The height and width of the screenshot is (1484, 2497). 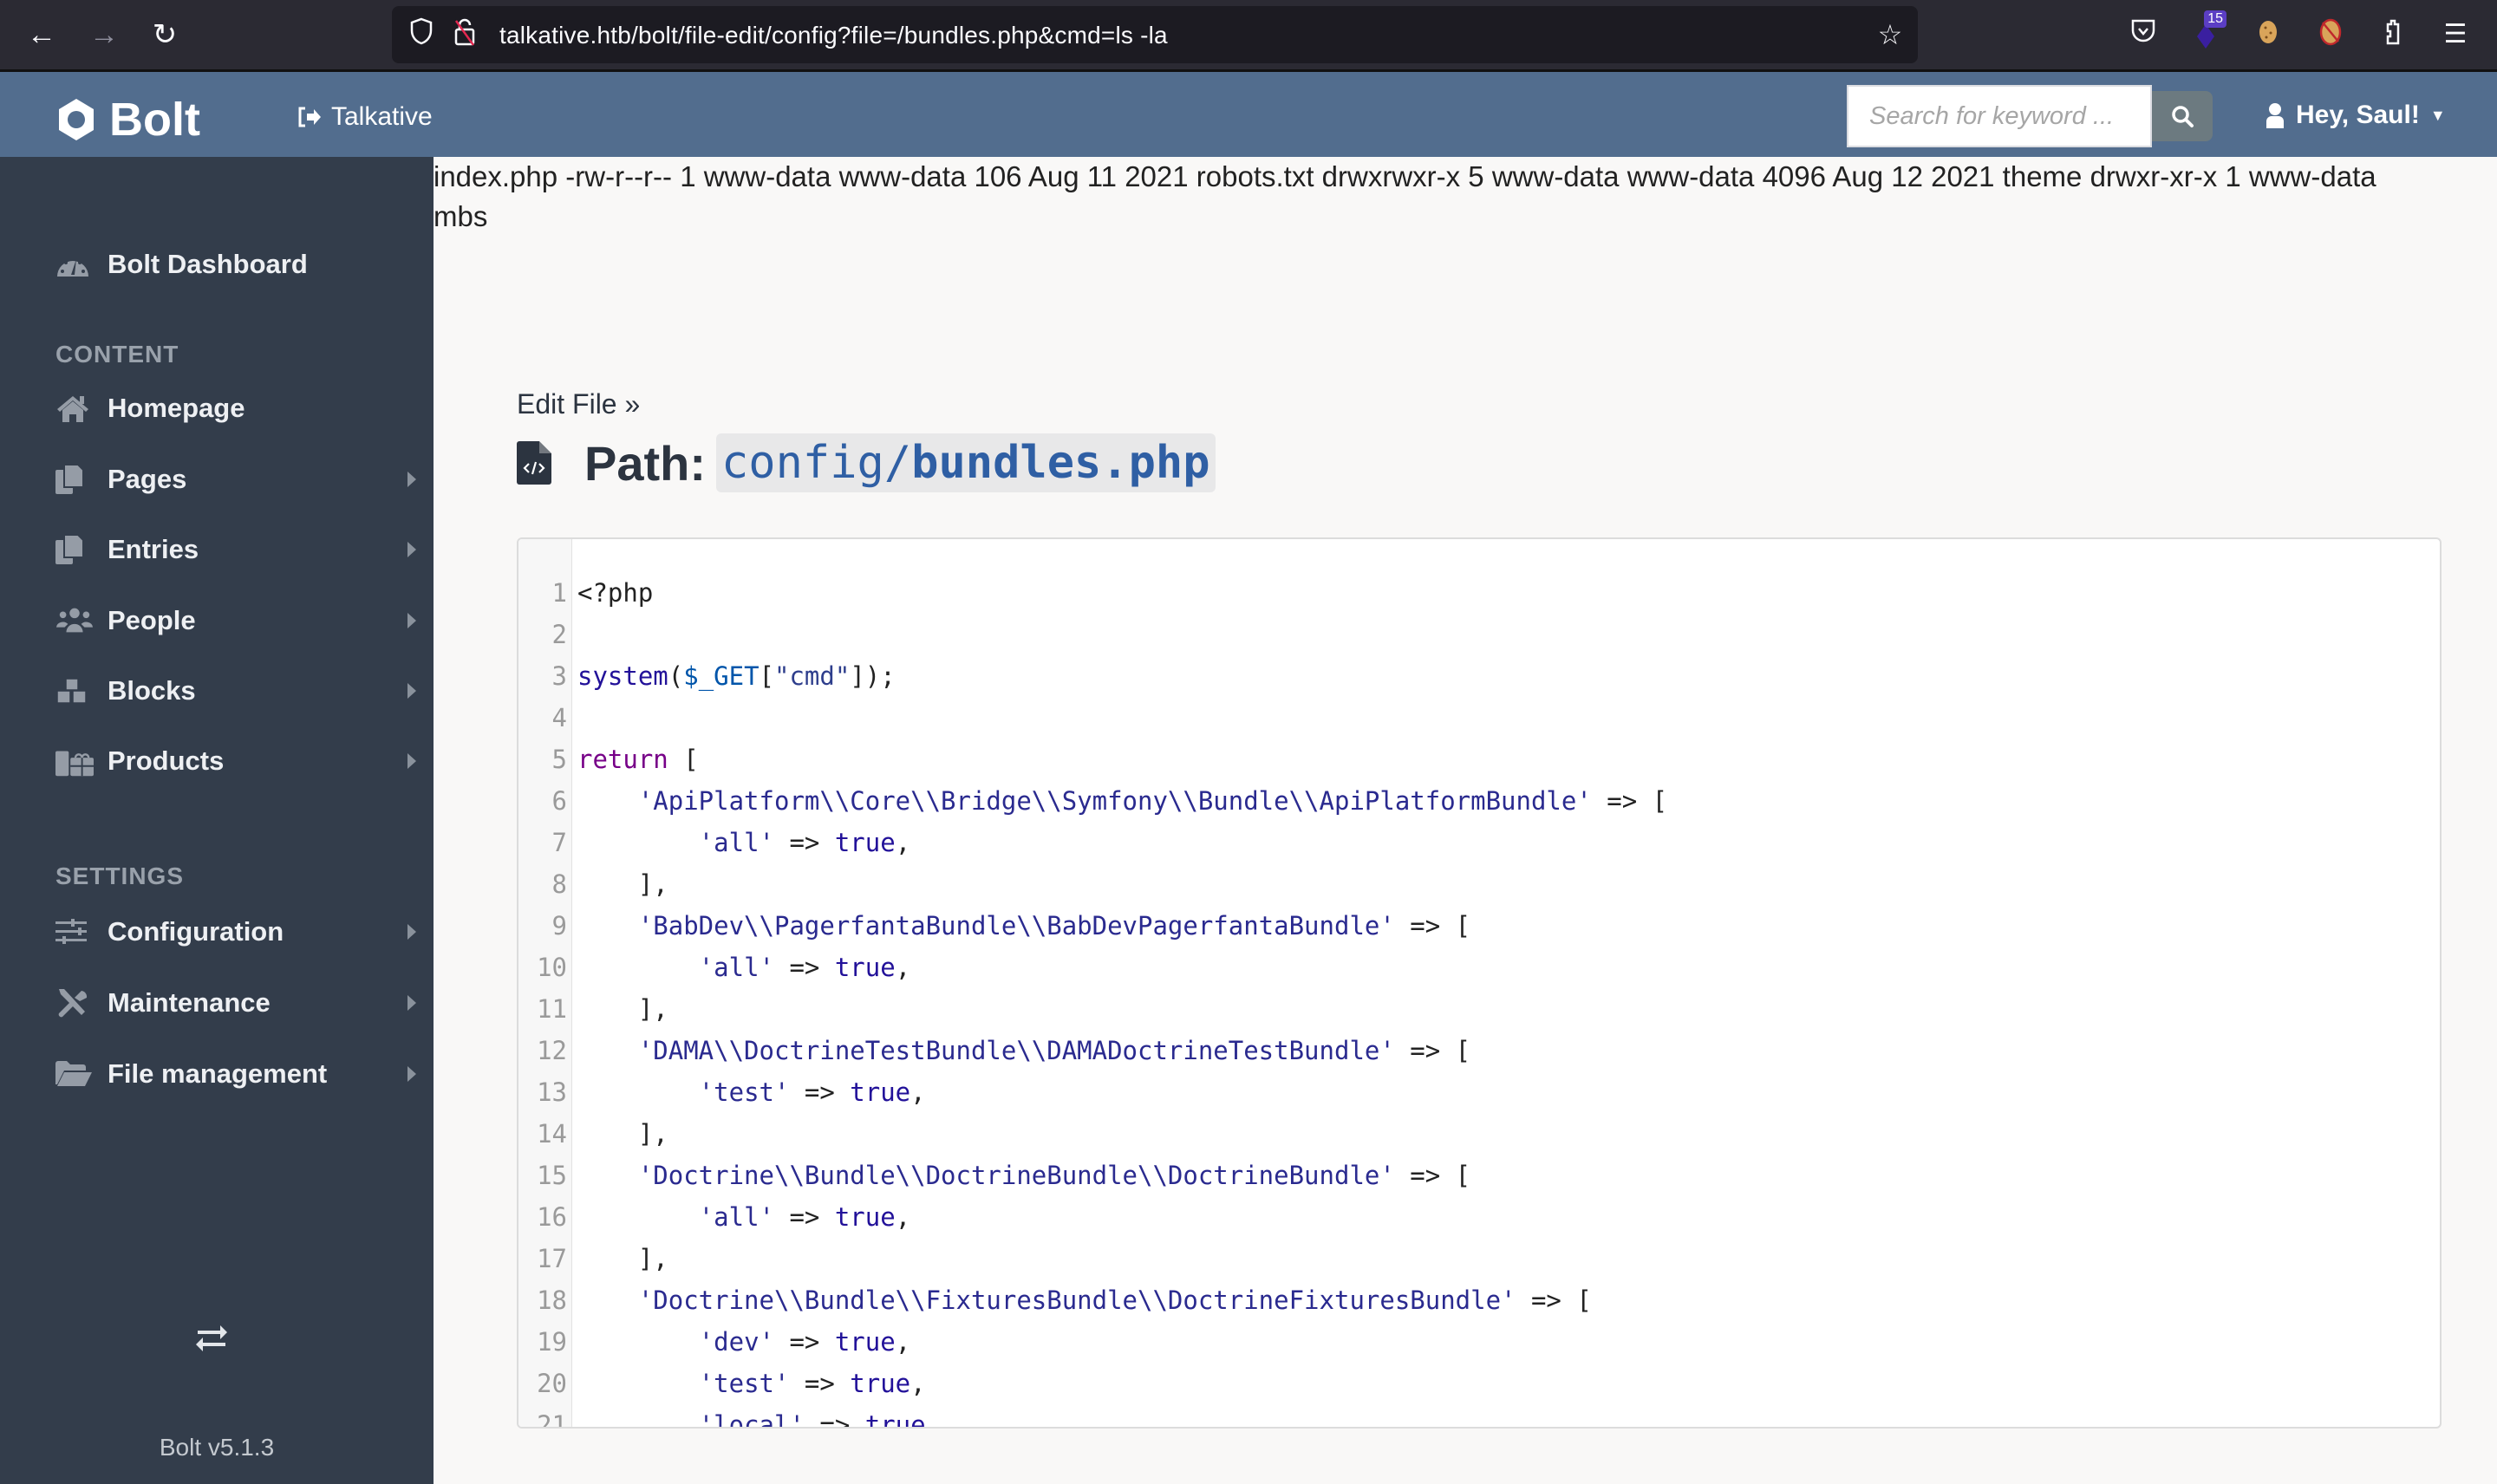 I want to click on breadcrumb: Edit File », so click(x=579, y=404).